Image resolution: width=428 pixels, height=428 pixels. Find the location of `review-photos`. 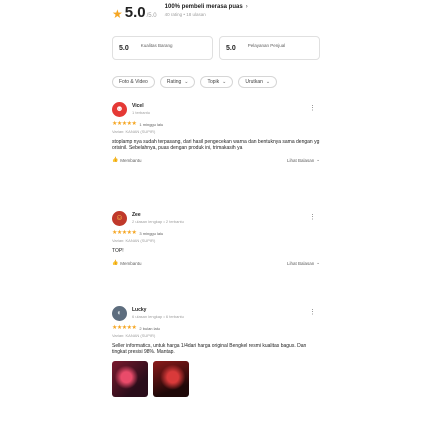

review-photos is located at coordinates (216, 379).